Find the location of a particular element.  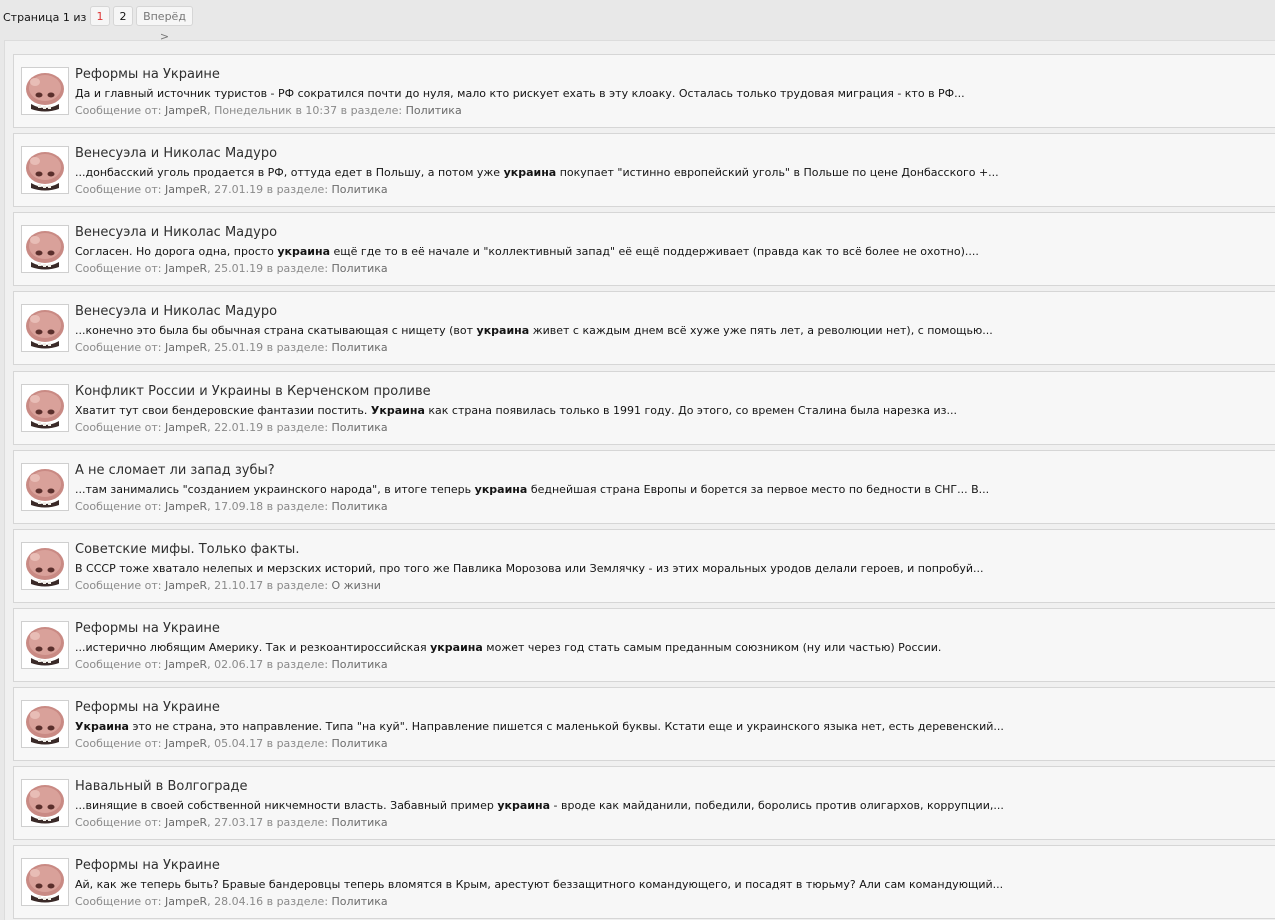

result-title-link: Советские мифы. Только факты. is located at coordinates (187, 549).